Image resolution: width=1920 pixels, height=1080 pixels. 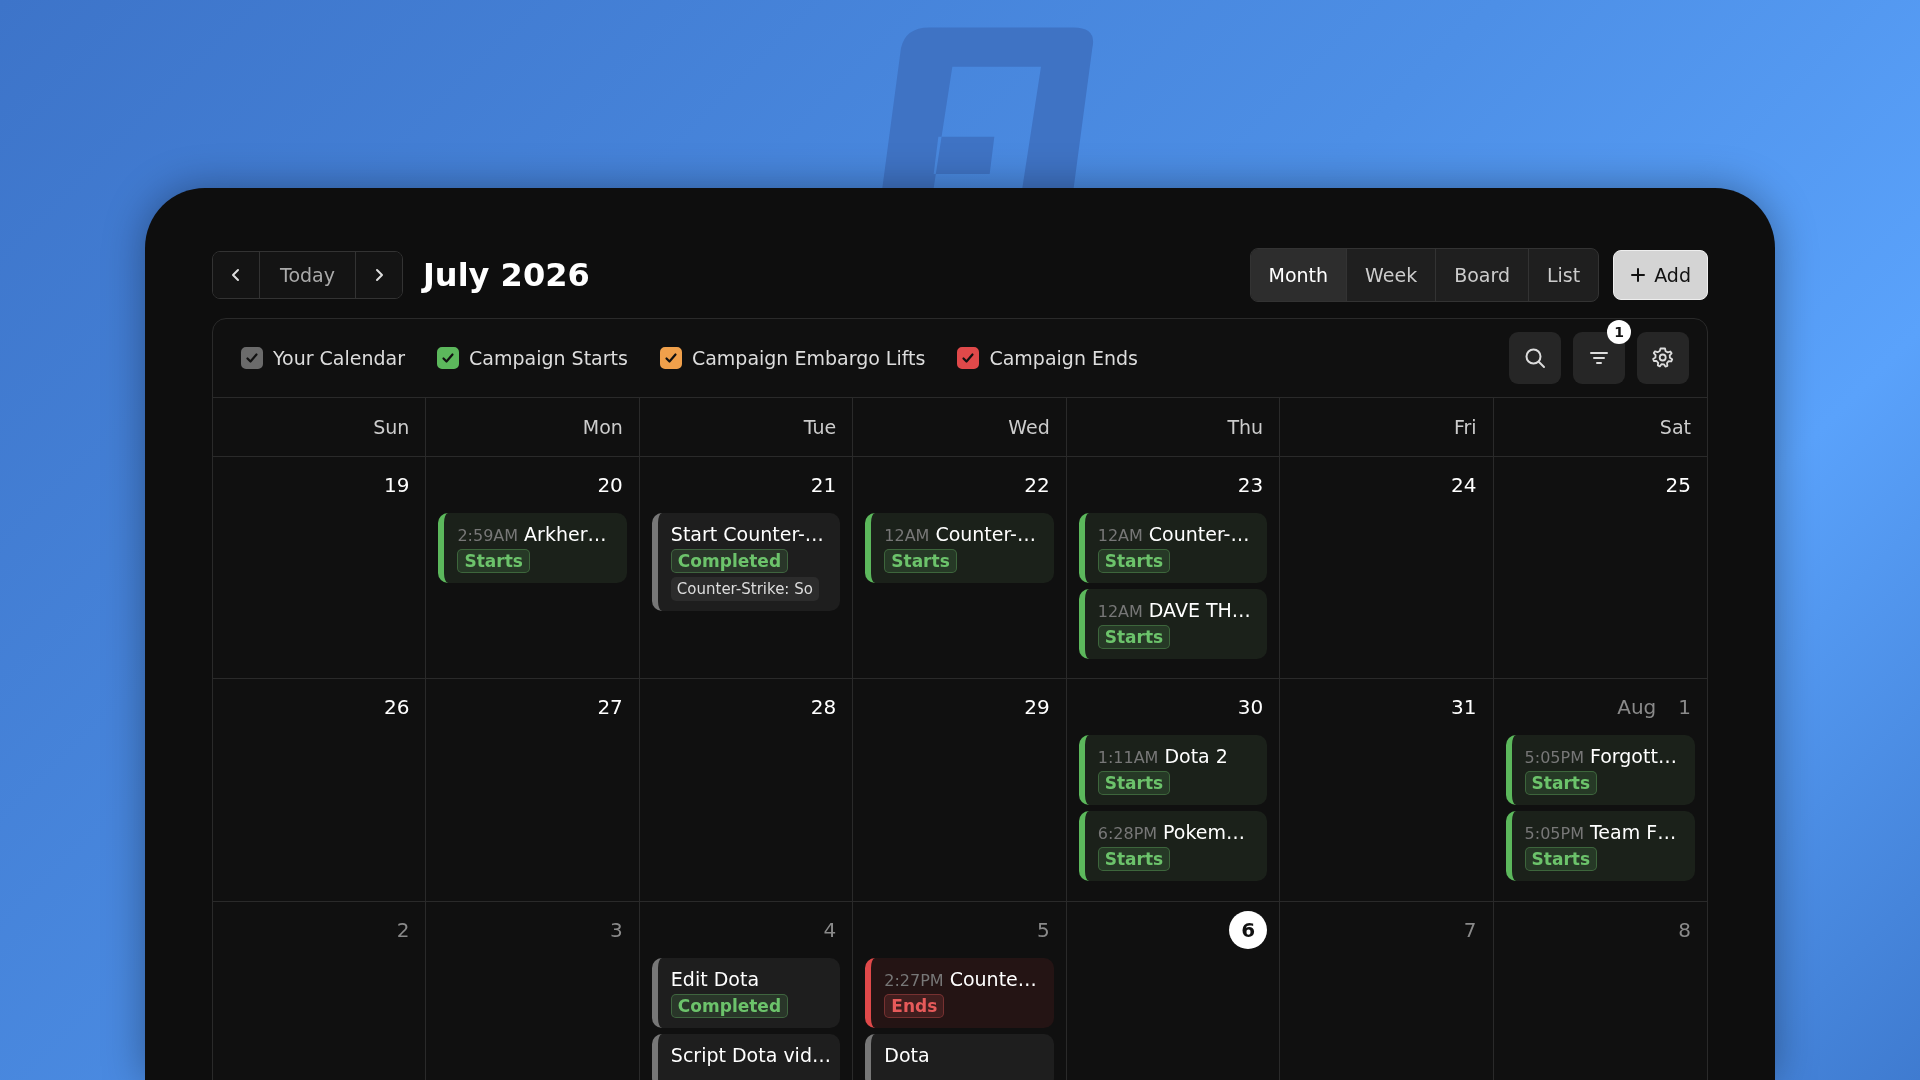 I want to click on event-time: 2:59AM, so click(x=488, y=535).